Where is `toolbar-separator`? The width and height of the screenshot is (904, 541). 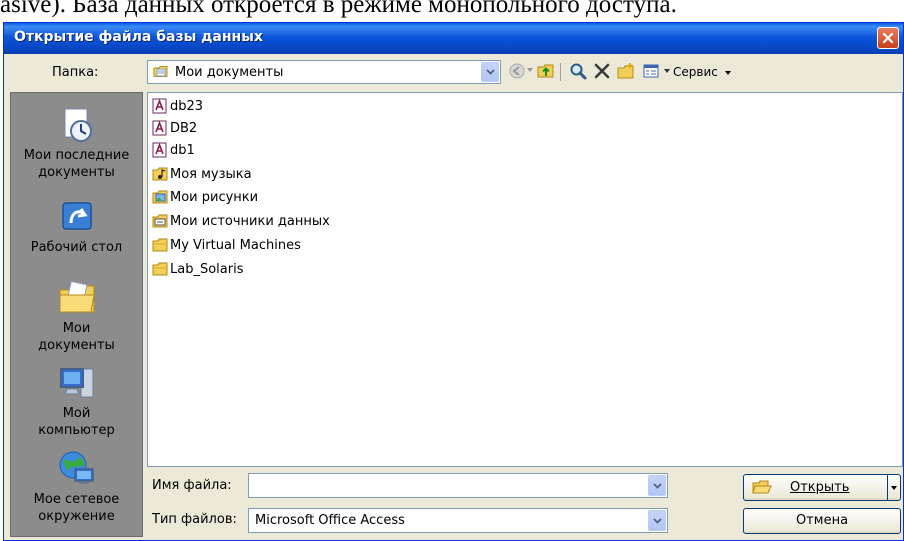
toolbar-separator is located at coordinates (560, 72).